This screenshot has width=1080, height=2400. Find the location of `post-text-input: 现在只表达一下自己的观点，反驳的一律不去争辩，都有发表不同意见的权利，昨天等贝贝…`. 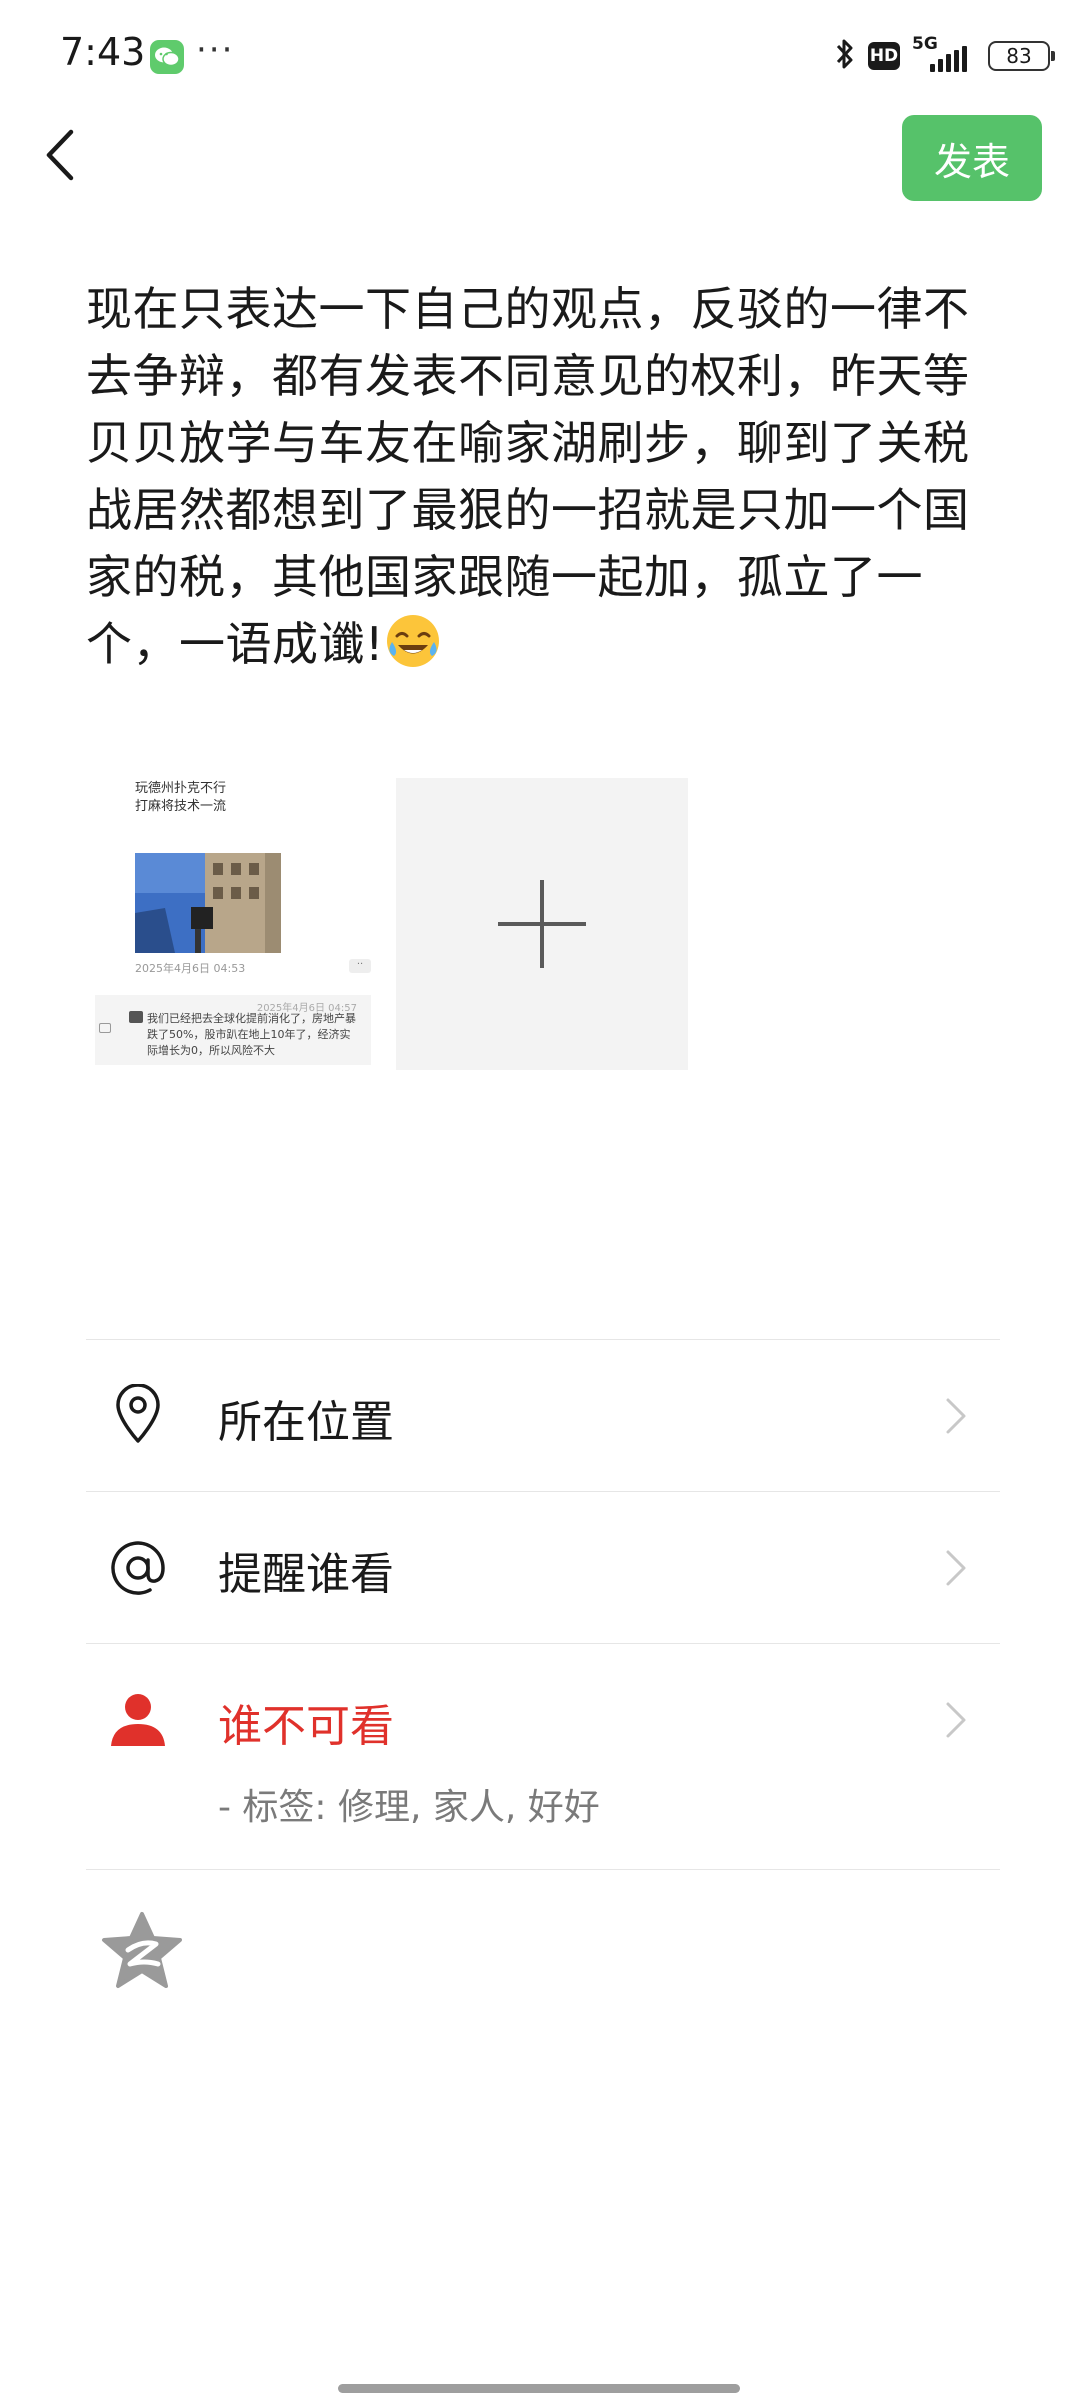

post-text-input: 现在只表达一下自己的观点，反驳的一律不去争辩，都有发表不同意见的权利，昨天等贝贝… is located at coordinates (536, 477).